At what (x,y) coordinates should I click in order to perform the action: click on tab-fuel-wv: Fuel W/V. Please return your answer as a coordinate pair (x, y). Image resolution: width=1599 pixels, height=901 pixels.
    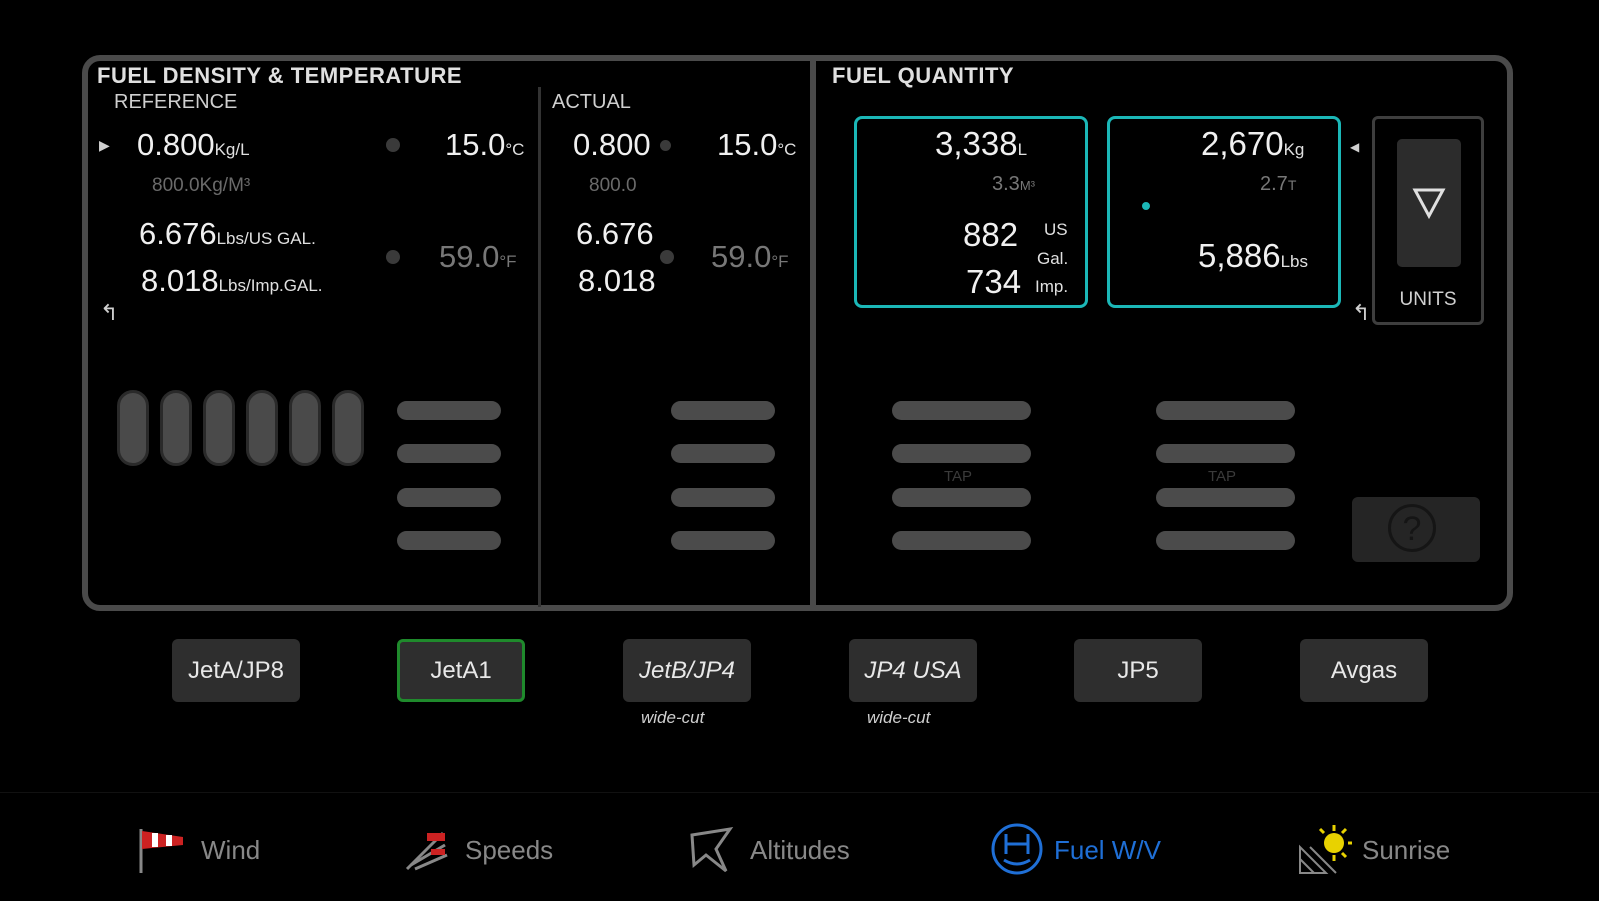
    Looking at the image, I should click on (1075, 849).